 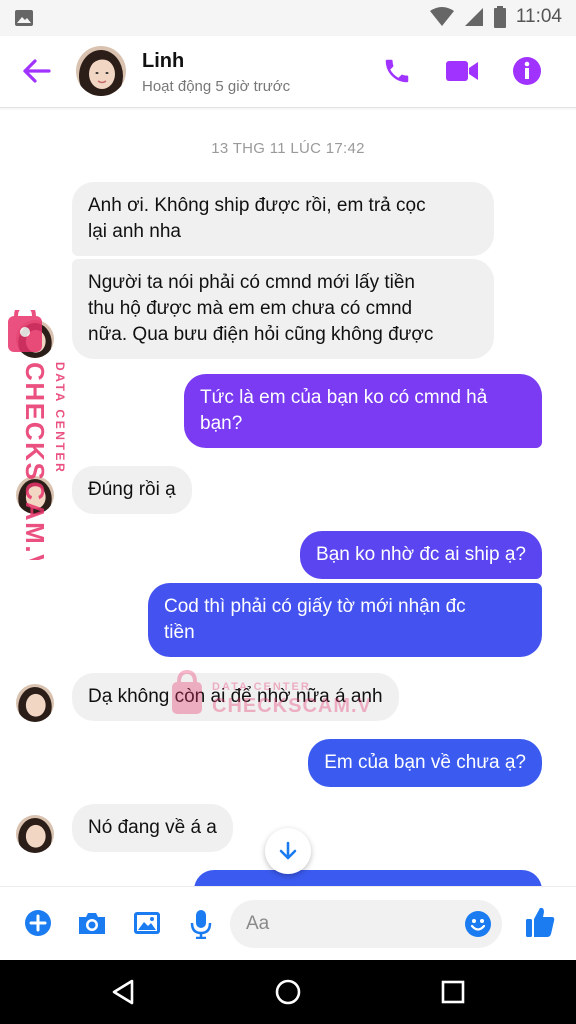 What do you see at coordinates (315, 606) in the screenshot?
I see `message-line: Cod thì phải có giấy tờ mới nhận đc` at bounding box center [315, 606].